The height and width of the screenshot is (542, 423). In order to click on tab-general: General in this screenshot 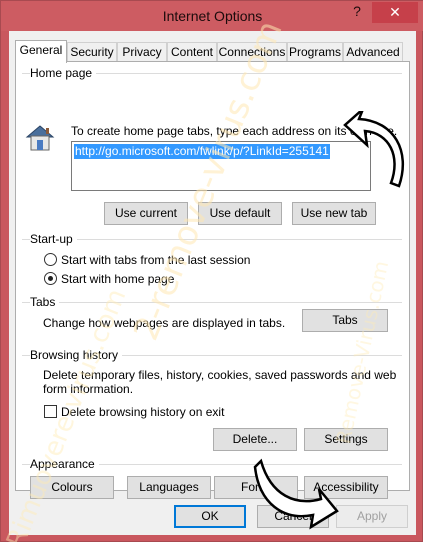, I will do `click(41, 51)`.